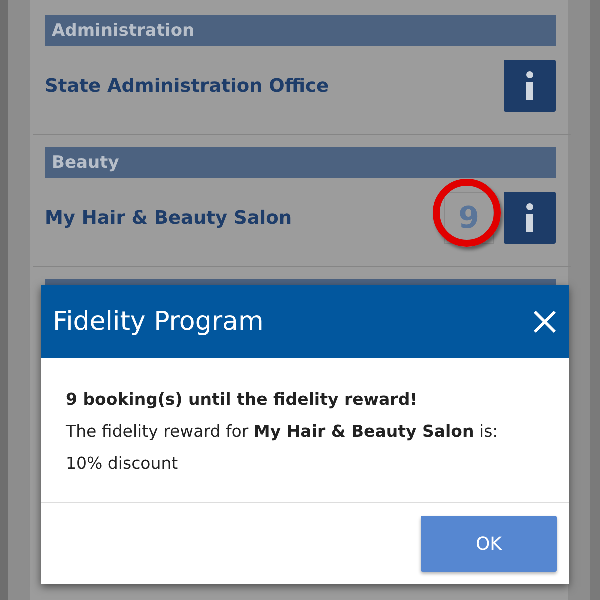 This screenshot has width=600, height=600. I want to click on section-title: Beauty, so click(86, 162).